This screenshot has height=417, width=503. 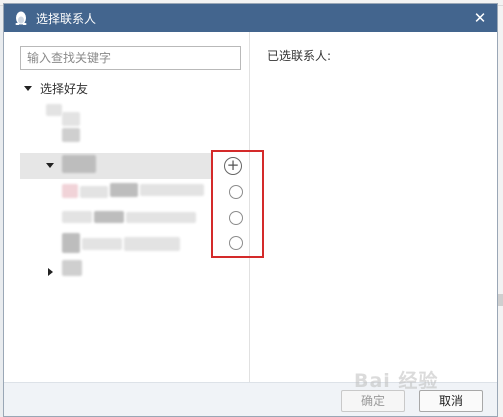 I want to click on dialog-title: 选择联系人, so click(x=66, y=18).